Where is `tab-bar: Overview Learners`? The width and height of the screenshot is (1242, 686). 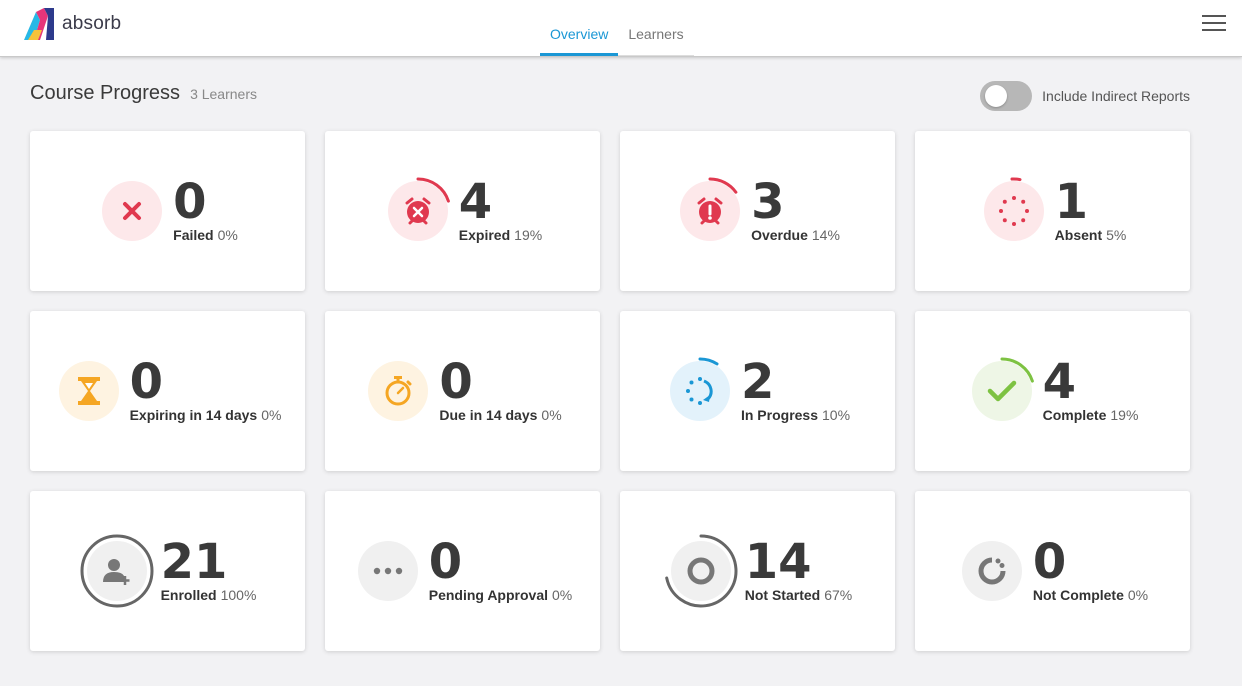 tab-bar: Overview Learners is located at coordinates (617, 28).